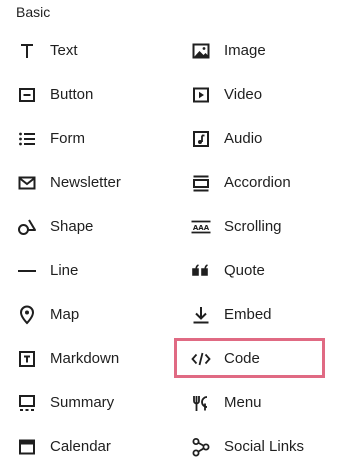 The width and height of the screenshot is (341, 471). What do you see at coordinates (253, 226) in the screenshot?
I see `block-item-label: Scrolling` at bounding box center [253, 226].